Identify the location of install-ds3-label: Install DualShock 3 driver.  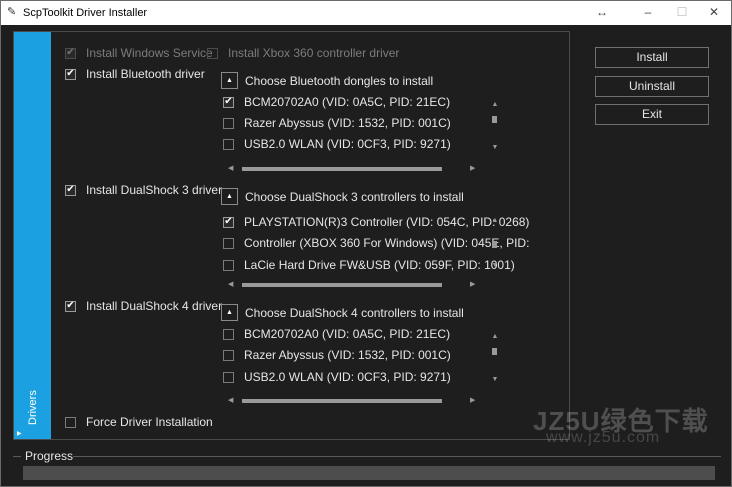
(154, 190).